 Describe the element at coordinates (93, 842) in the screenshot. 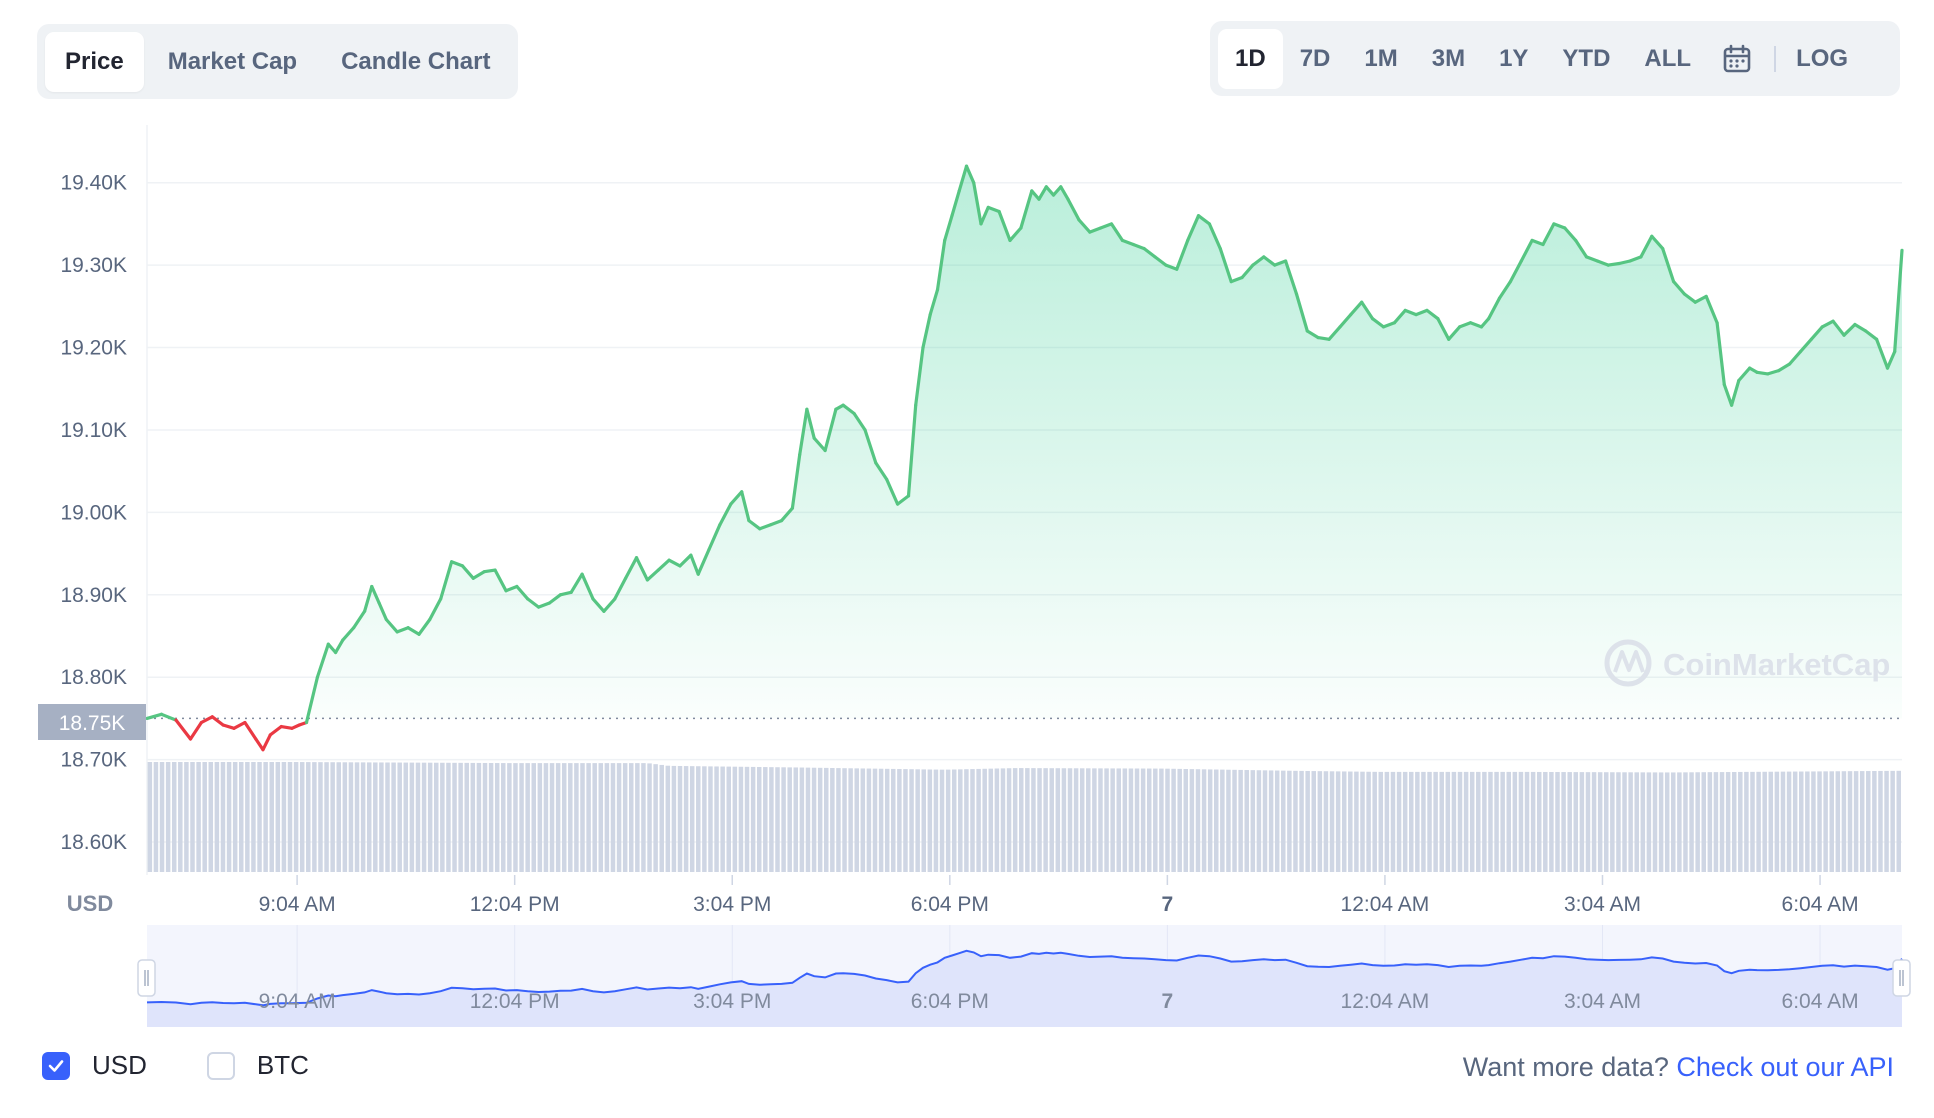

I see `y-tick-label: 18.60K` at that location.